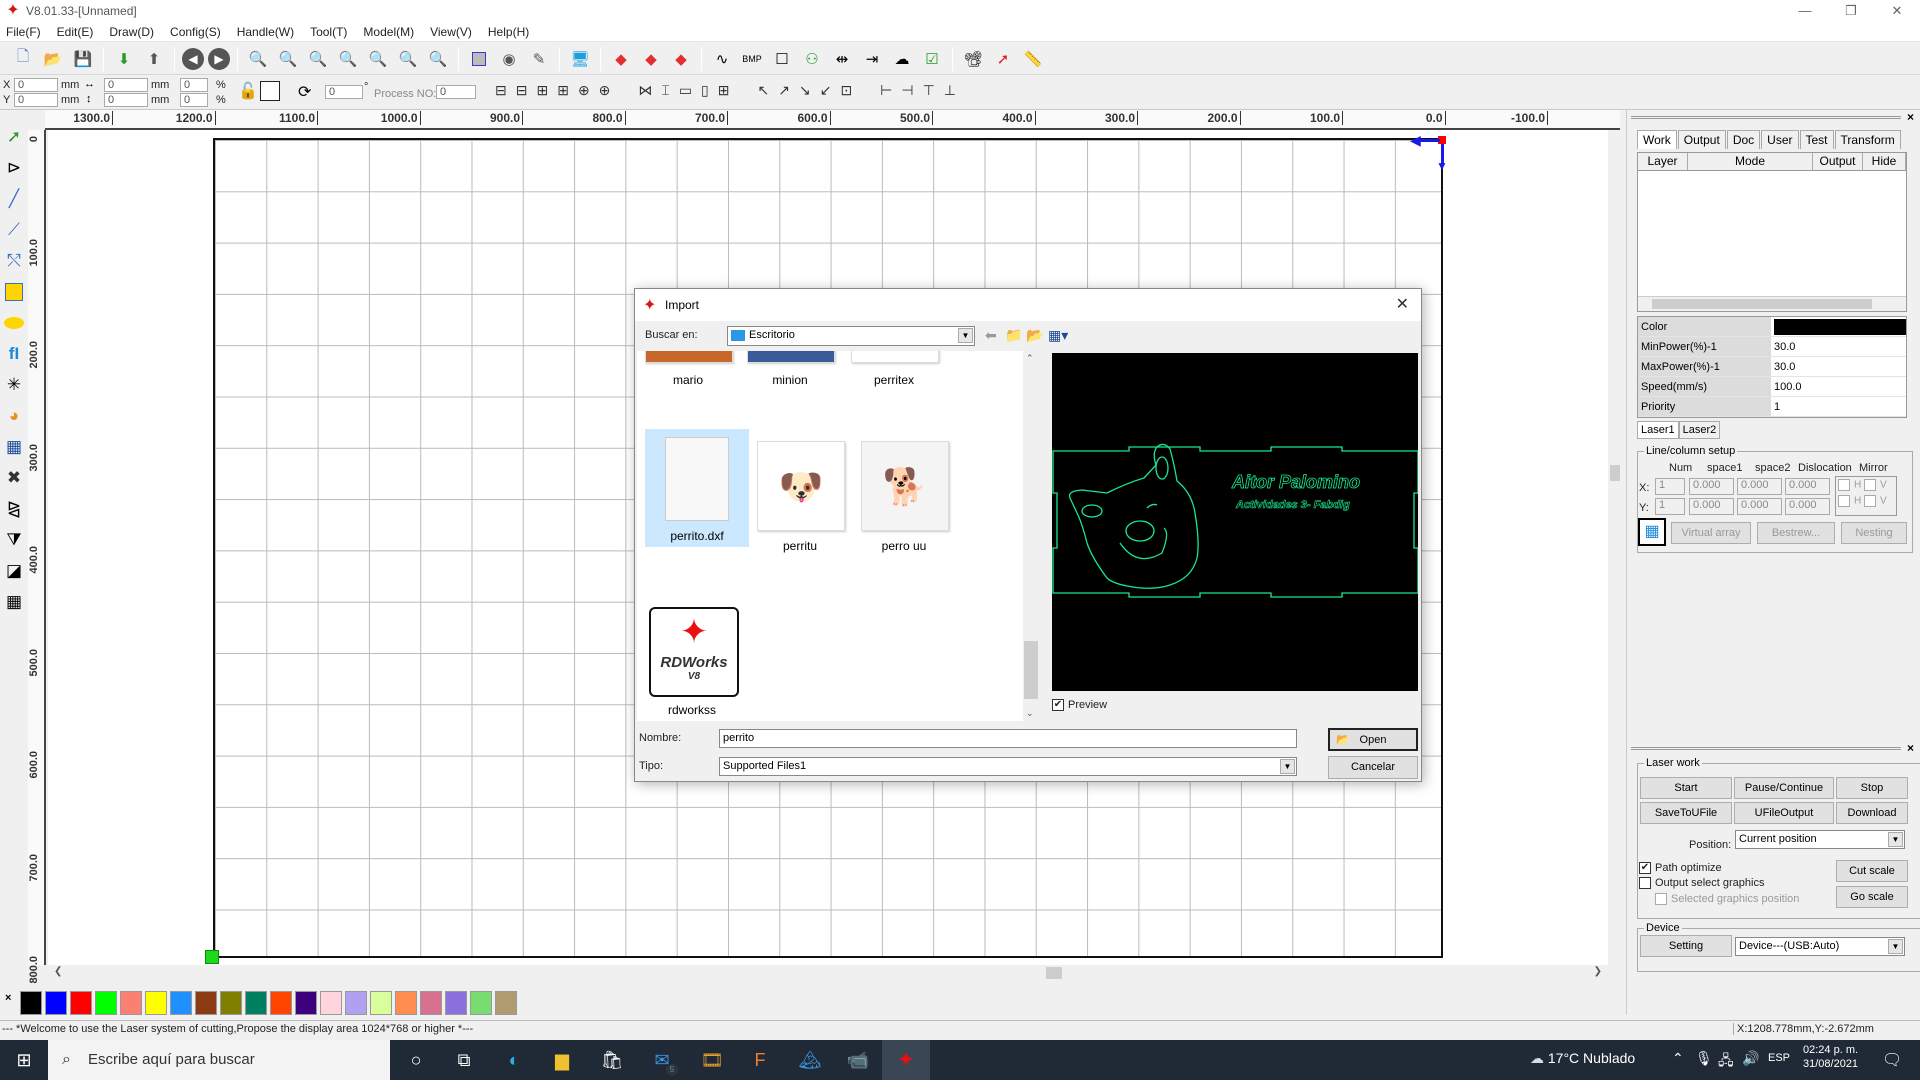 Image resolution: width=1920 pixels, height=1080 pixels. What do you see at coordinates (248, 91) in the screenshot?
I see `lock-icon: 🔓` at bounding box center [248, 91].